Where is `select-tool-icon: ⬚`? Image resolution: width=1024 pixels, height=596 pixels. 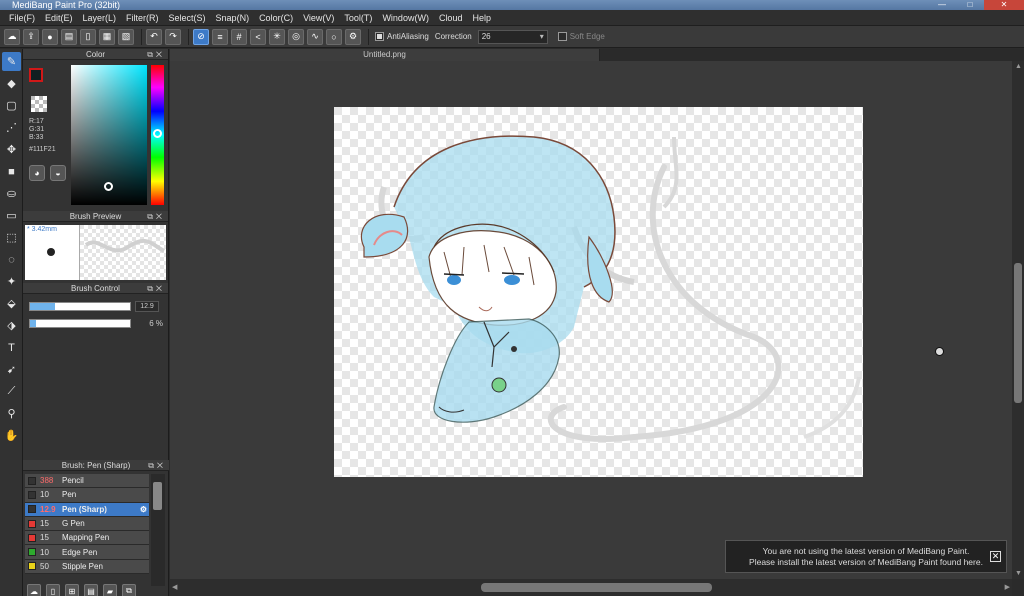 select-tool-icon: ⬚ is located at coordinates (11, 237).